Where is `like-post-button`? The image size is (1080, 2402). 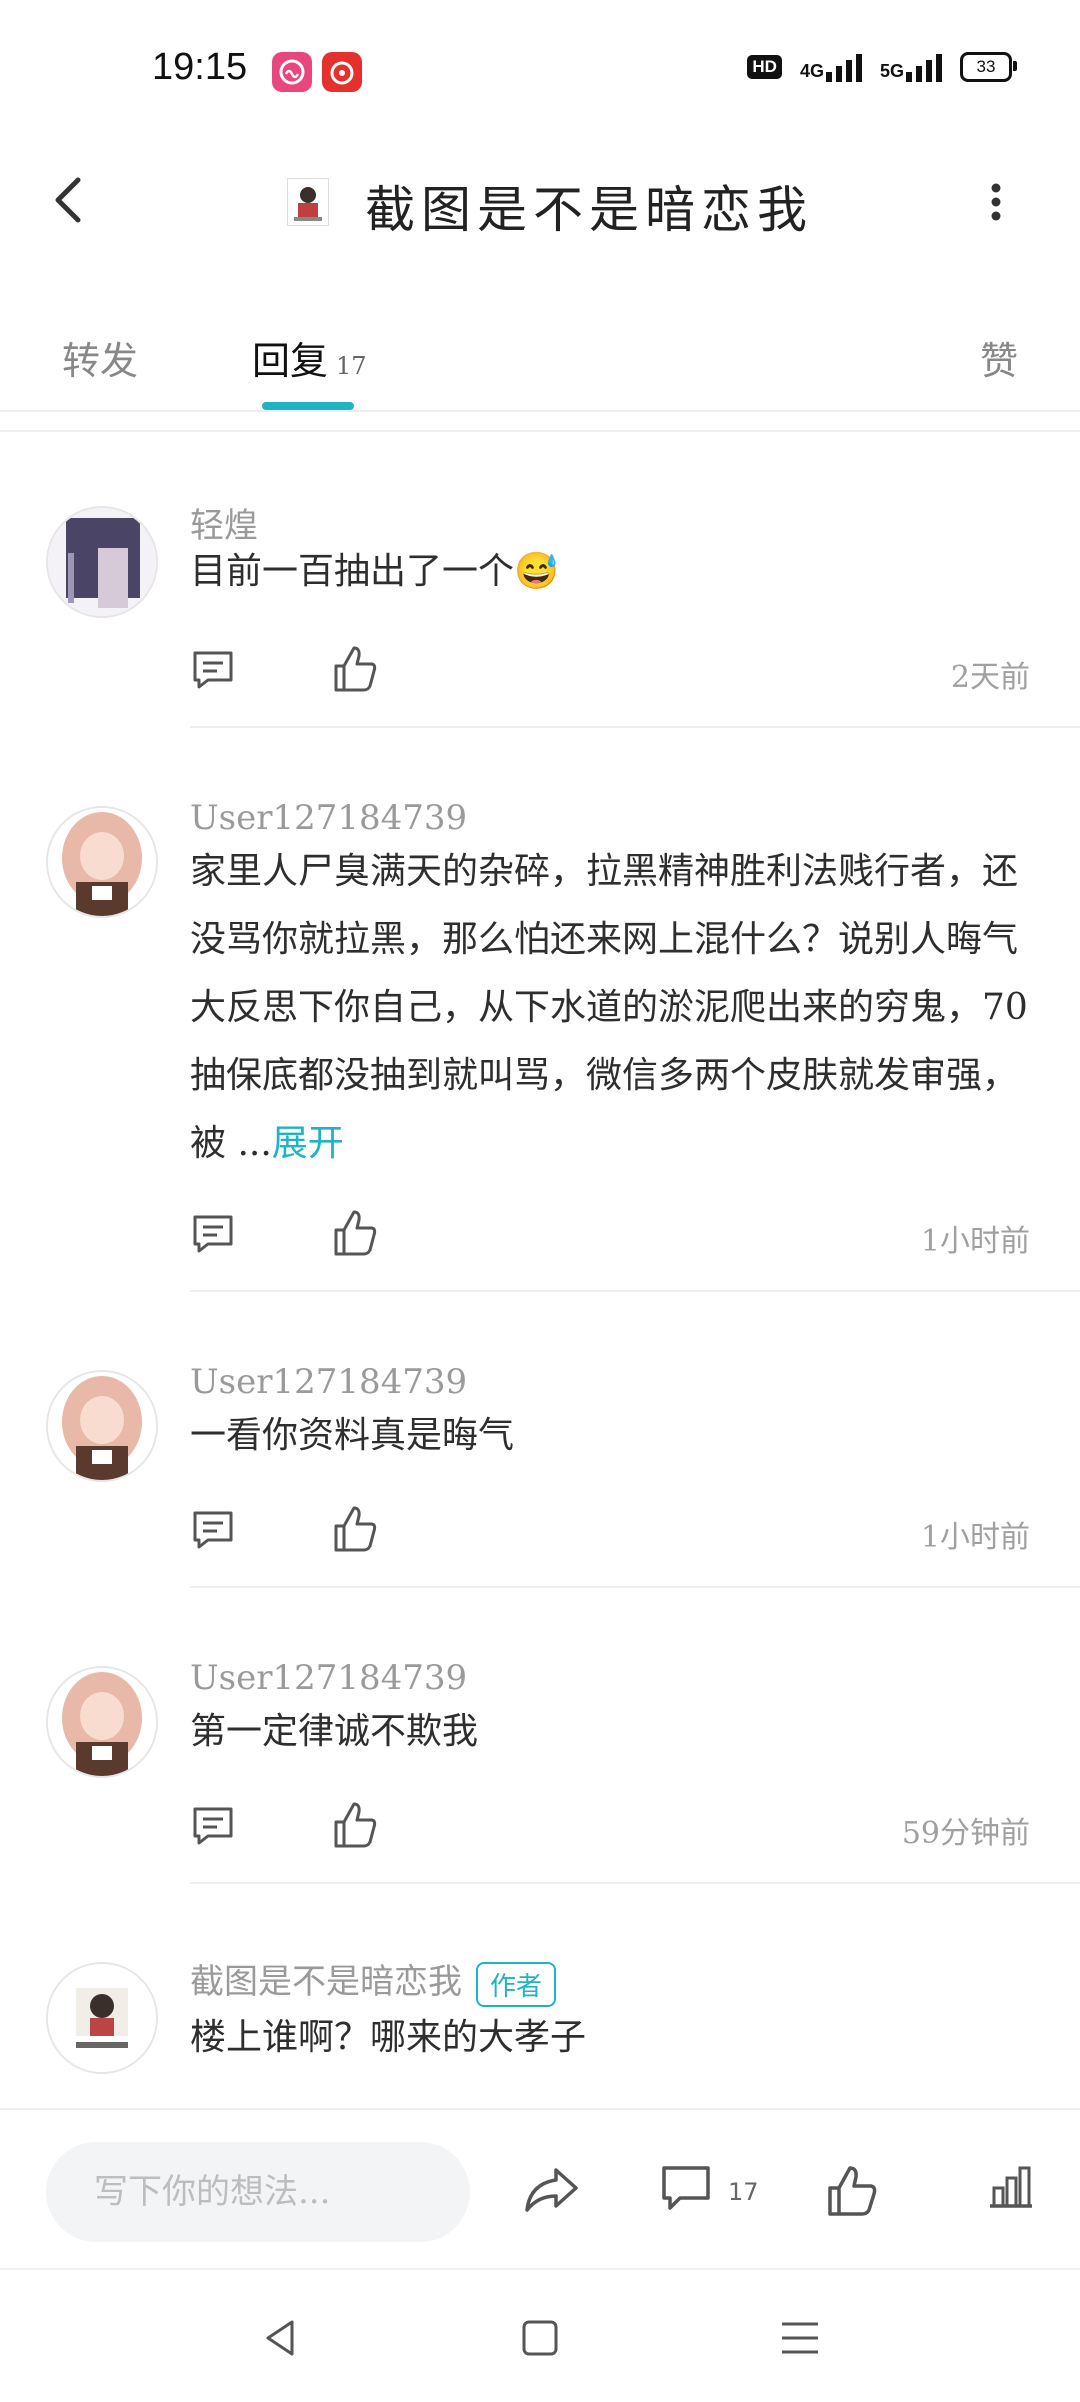 like-post-button is located at coordinates (852, 2191).